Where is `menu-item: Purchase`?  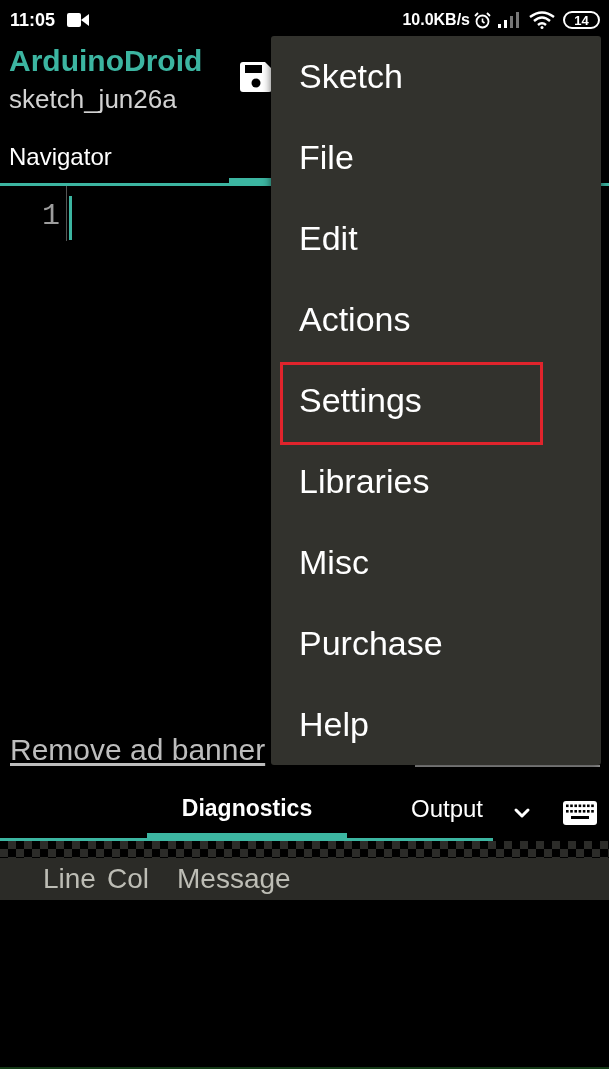
menu-item: Purchase is located at coordinates (436, 643).